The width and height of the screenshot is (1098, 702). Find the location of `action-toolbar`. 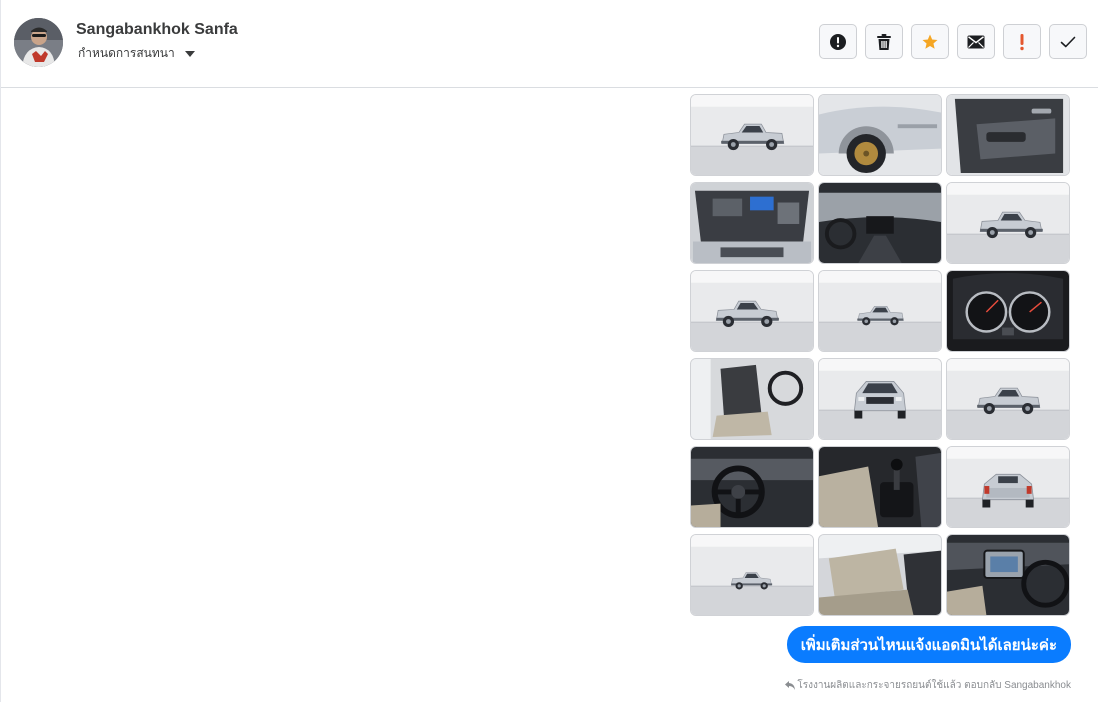

action-toolbar is located at coordinates (953, 41).